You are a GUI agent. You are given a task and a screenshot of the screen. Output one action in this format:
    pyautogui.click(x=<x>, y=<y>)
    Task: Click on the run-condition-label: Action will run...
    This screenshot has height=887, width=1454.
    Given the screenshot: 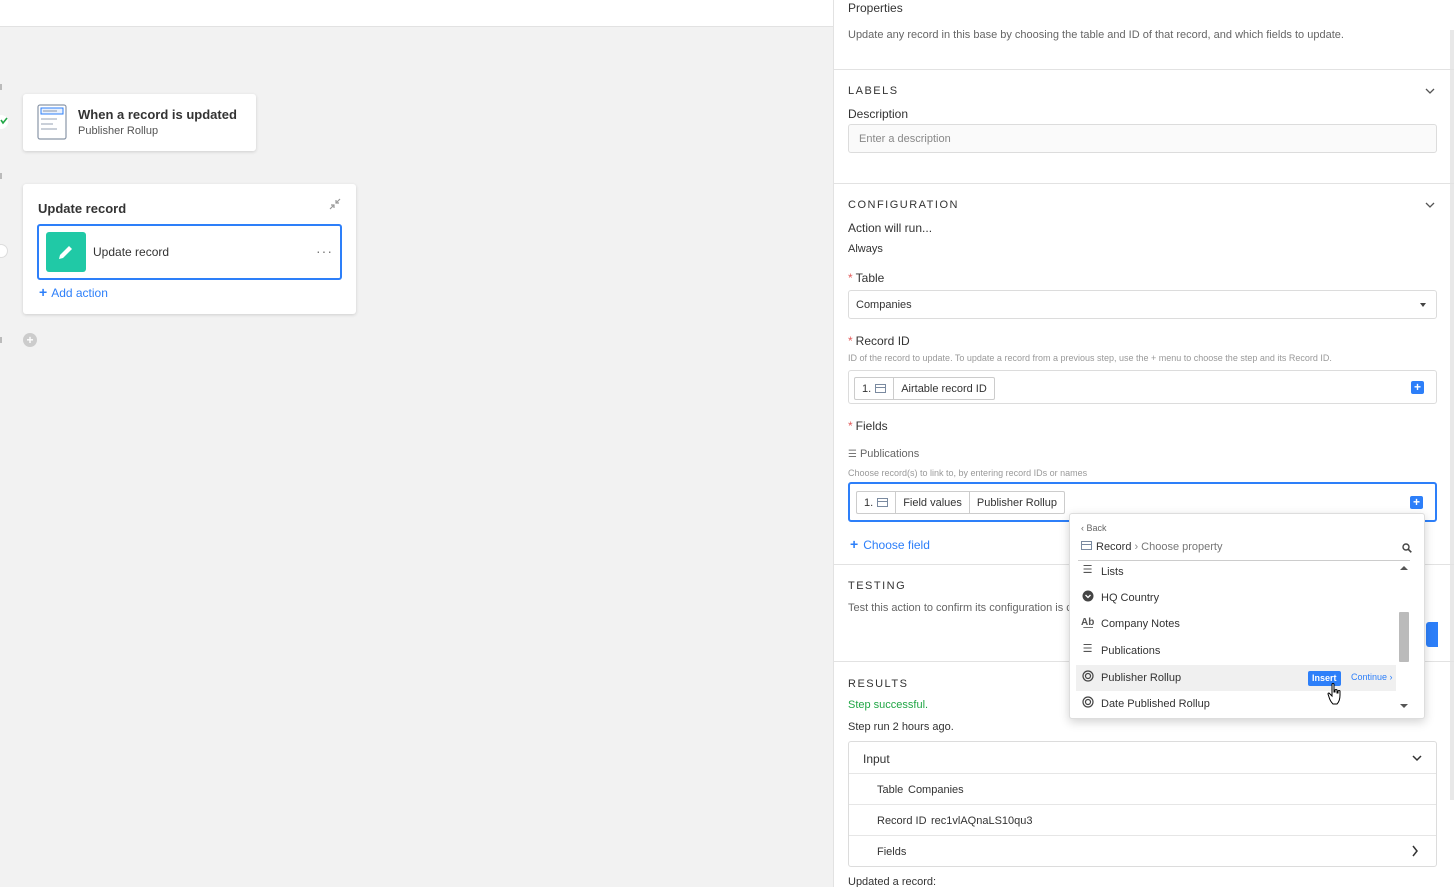 What is the action you would take?
    pyautogui.click(x=890, y=228)
    